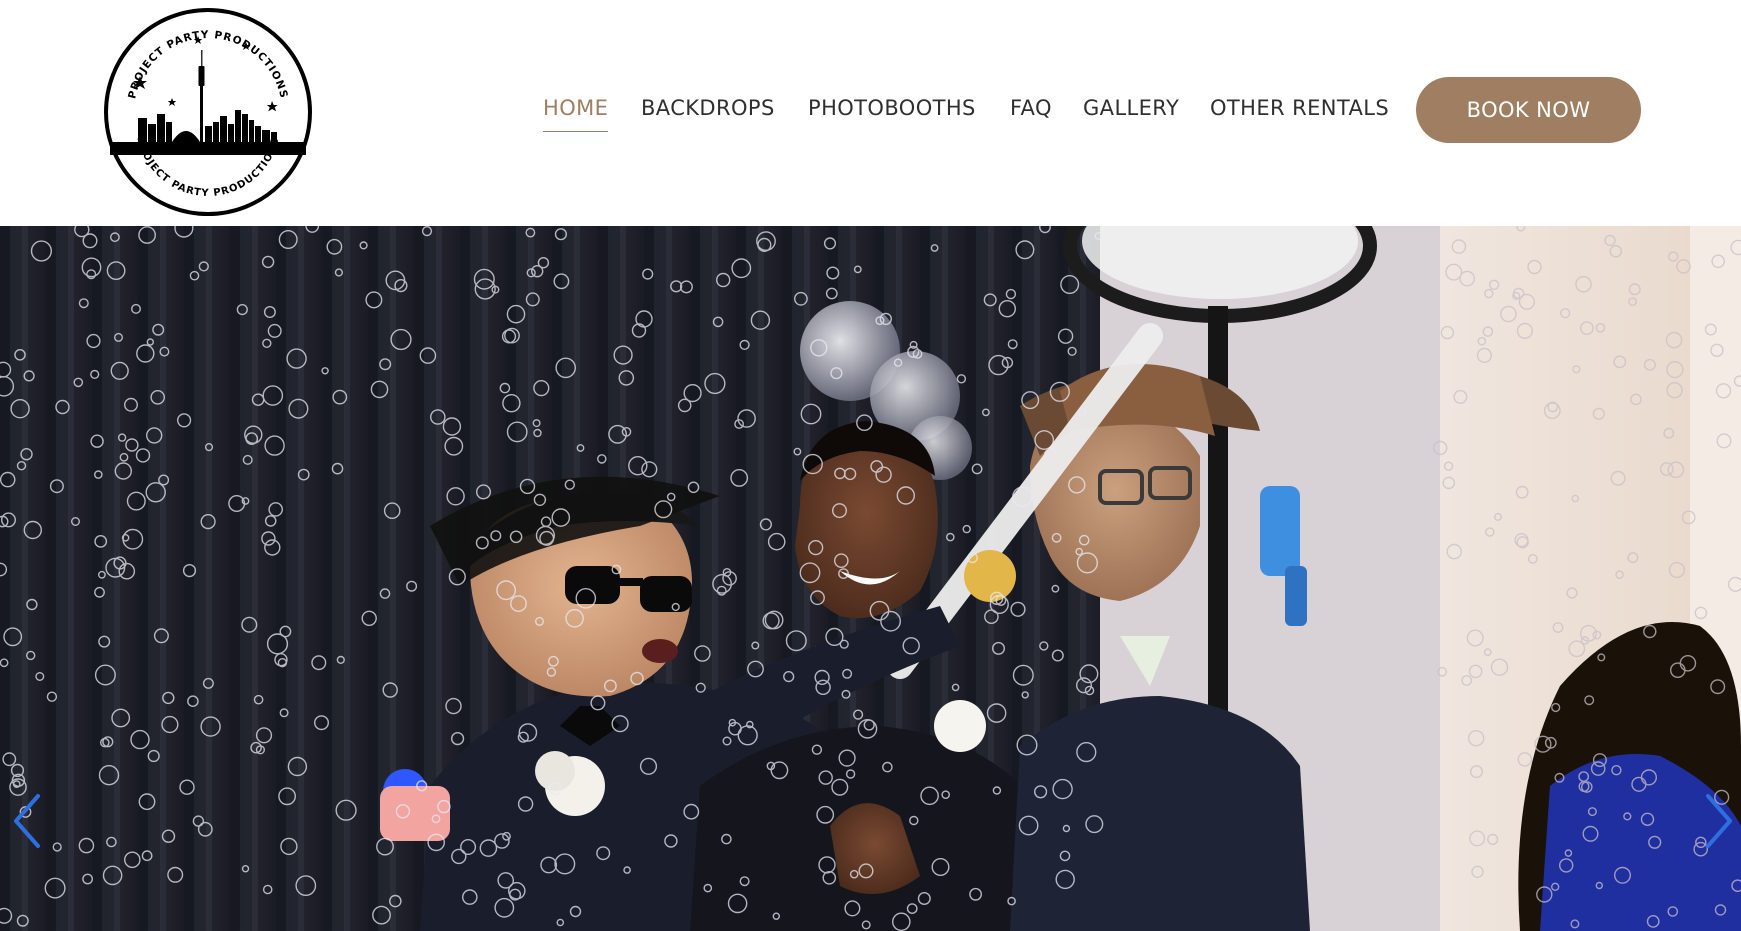 This screenshot has width=1741, height=931. I want to click on nav-gallery: GALLERY, so click(1131, 108).